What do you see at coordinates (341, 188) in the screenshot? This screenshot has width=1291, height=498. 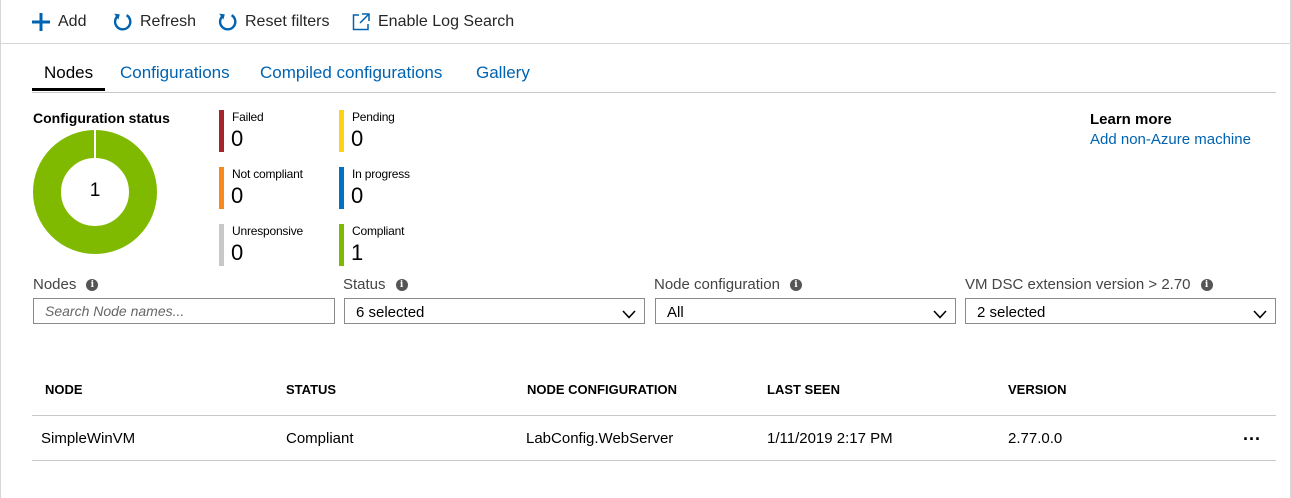 I see `stat-bar-in-progress` at bounding box center [341, 188].